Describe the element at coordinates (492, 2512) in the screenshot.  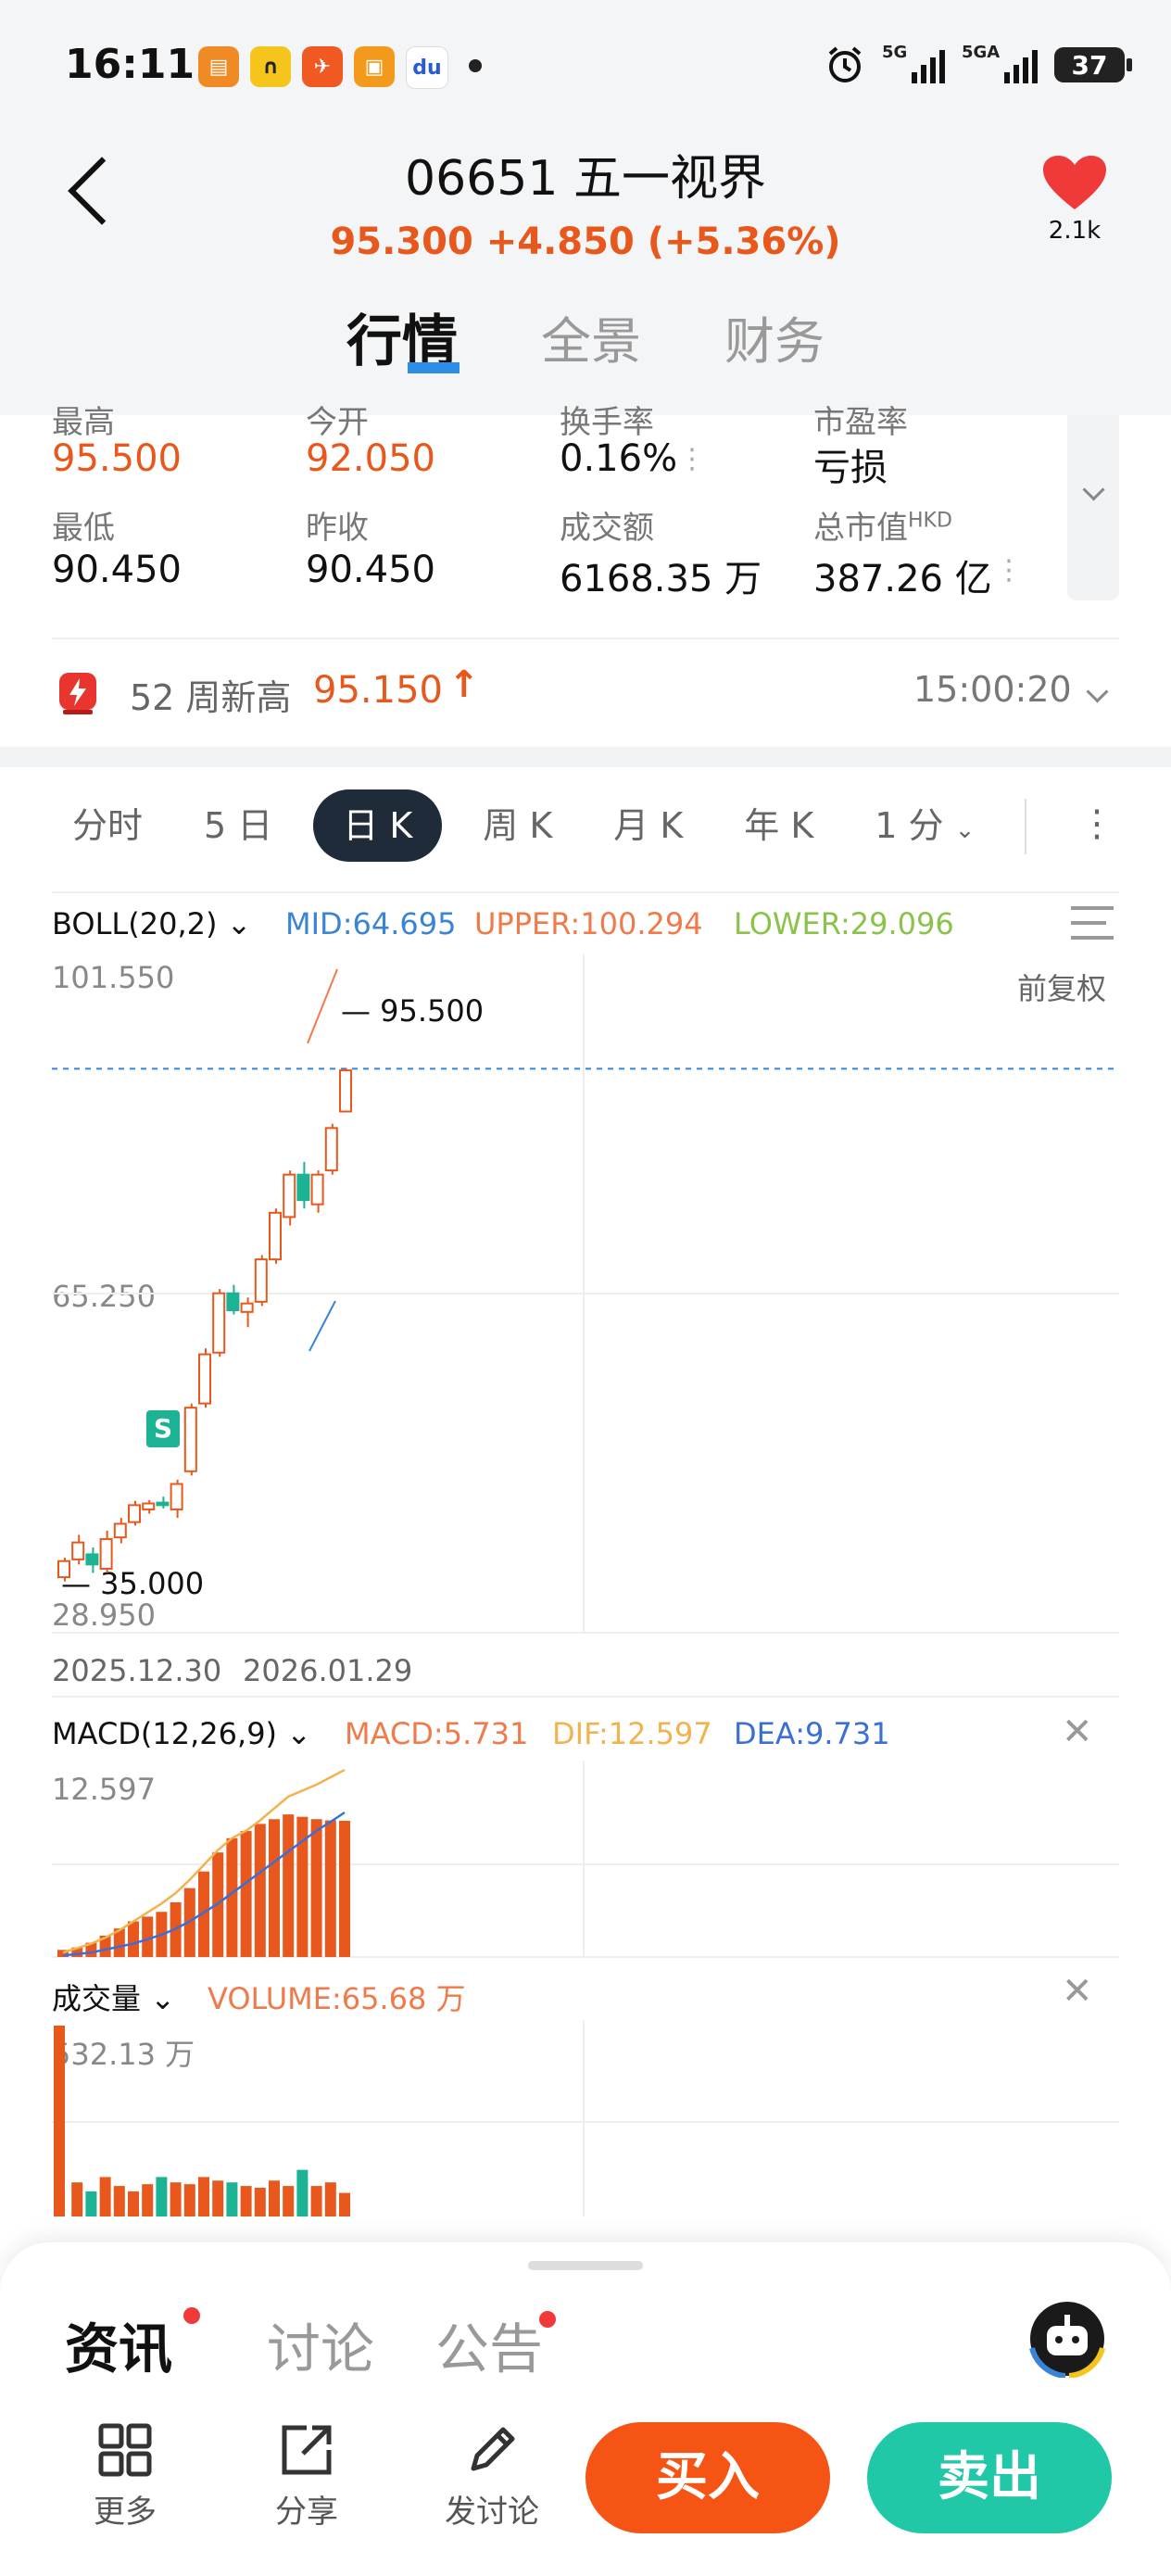
I see `post-discussion-label: 发讨论` at that location.